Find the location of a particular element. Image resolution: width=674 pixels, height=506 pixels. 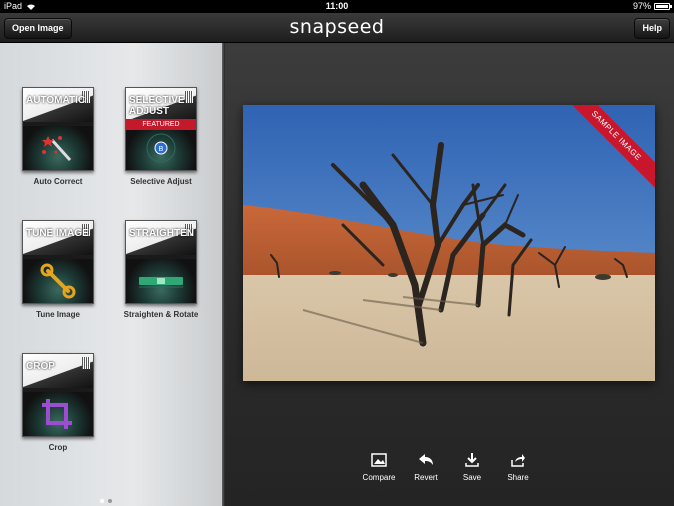

revert-arrow-icon is located at coordinates (426, 459).